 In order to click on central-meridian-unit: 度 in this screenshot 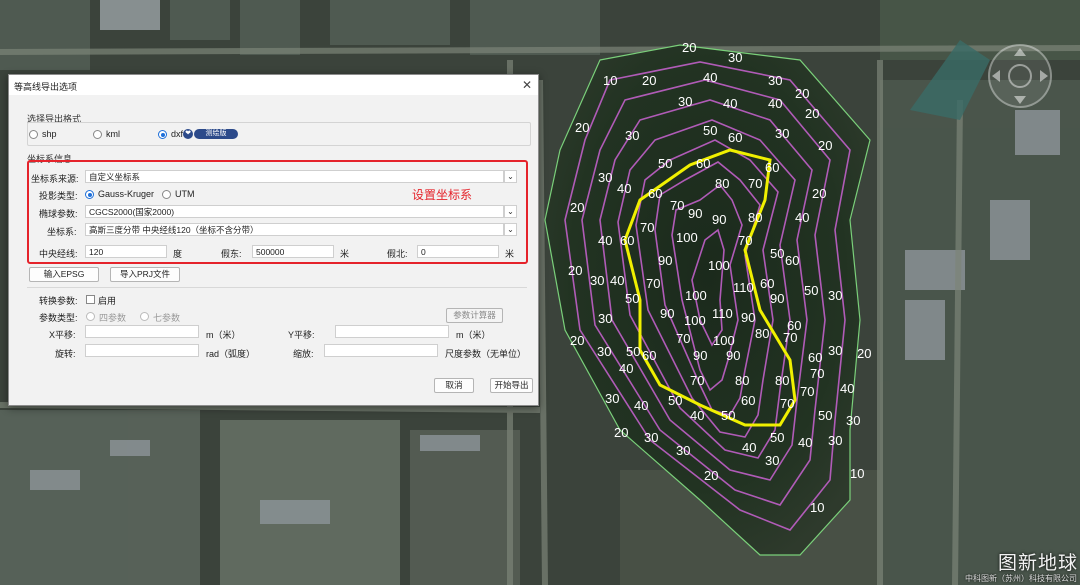, I will do `click(178, 254)`.